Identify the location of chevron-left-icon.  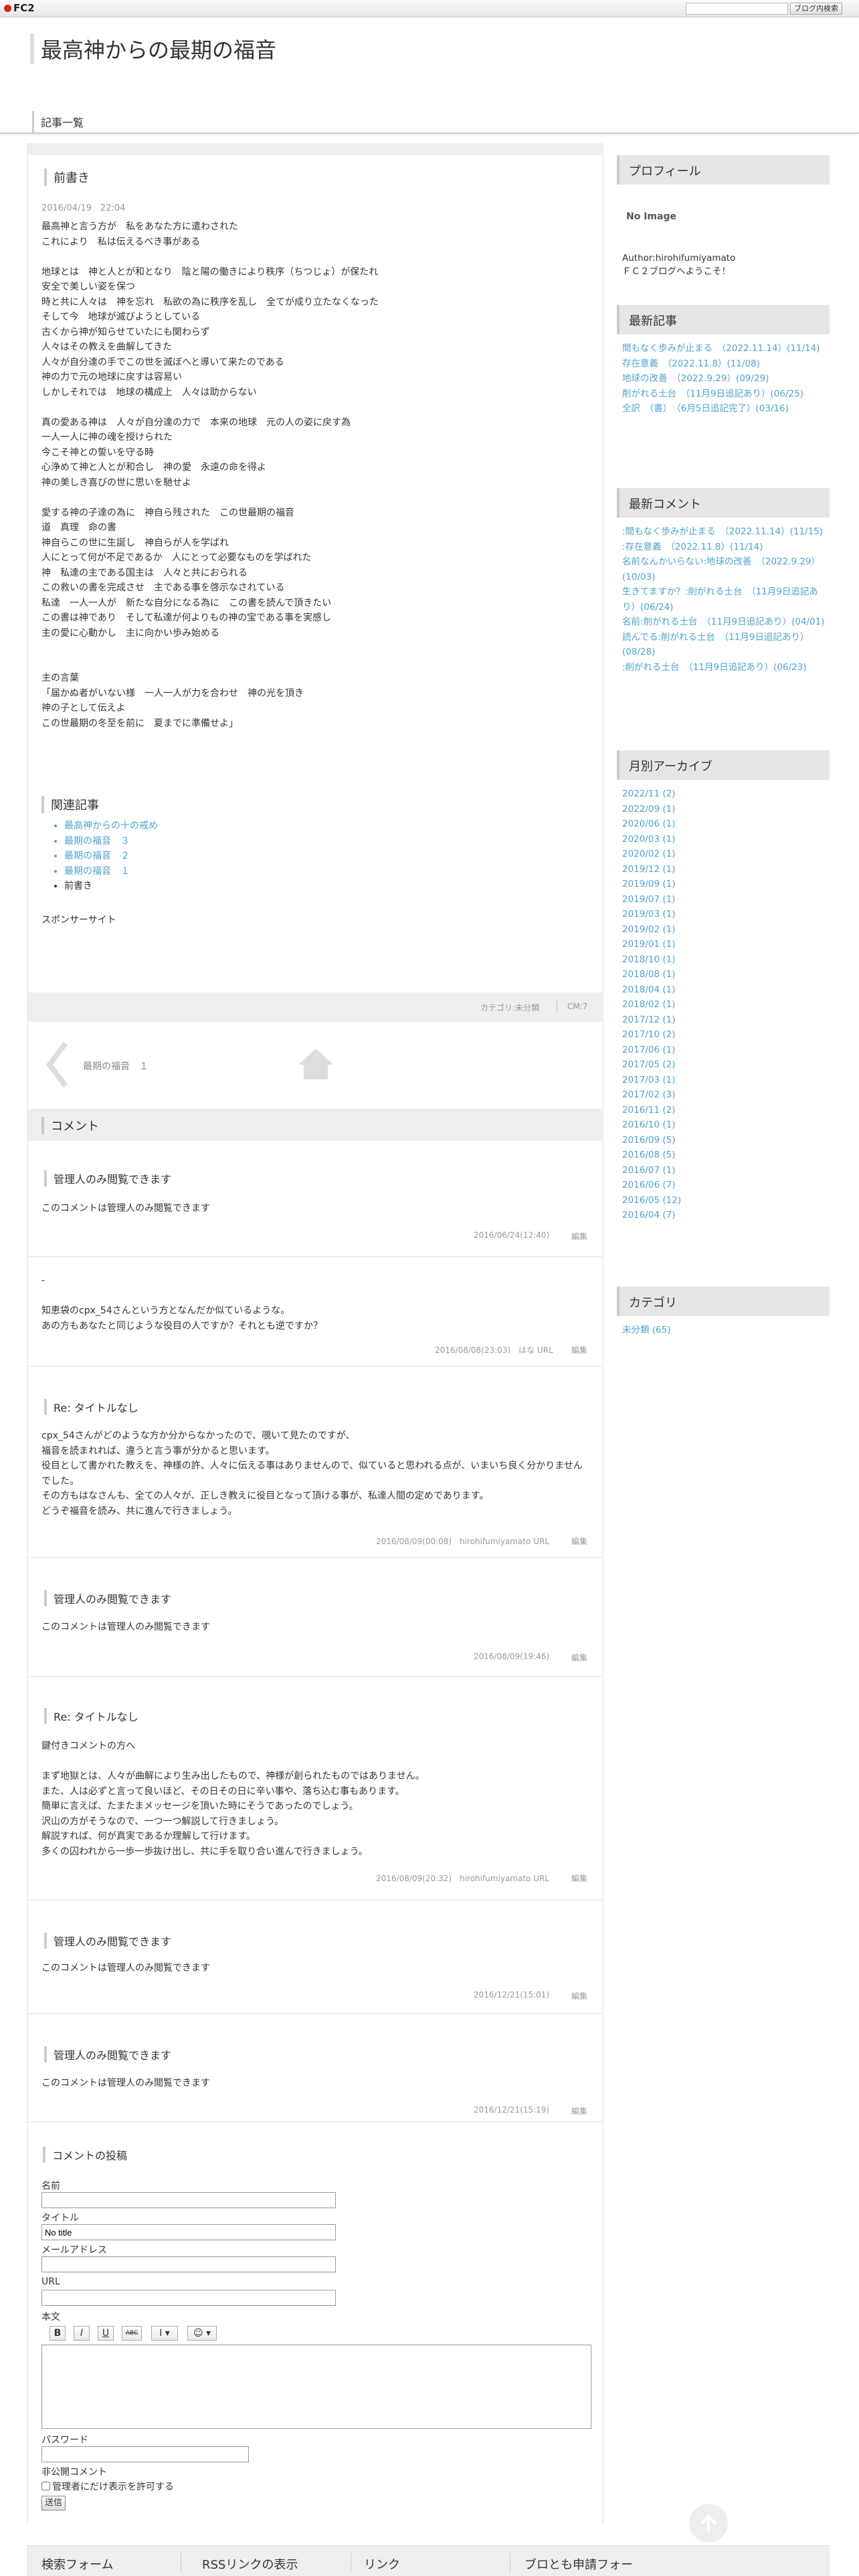
(57, 1065).